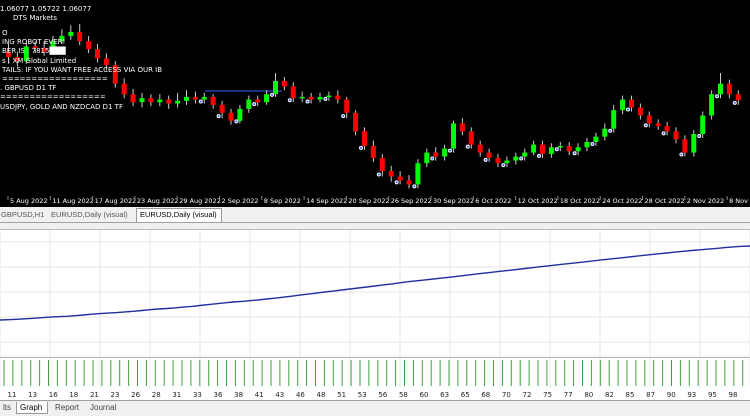  What do you see at coordinates (23, 215) in the screenshot?
I see `tab-gbpusd-h1: GBPUSD,H1` at bounding box center [23, 215].